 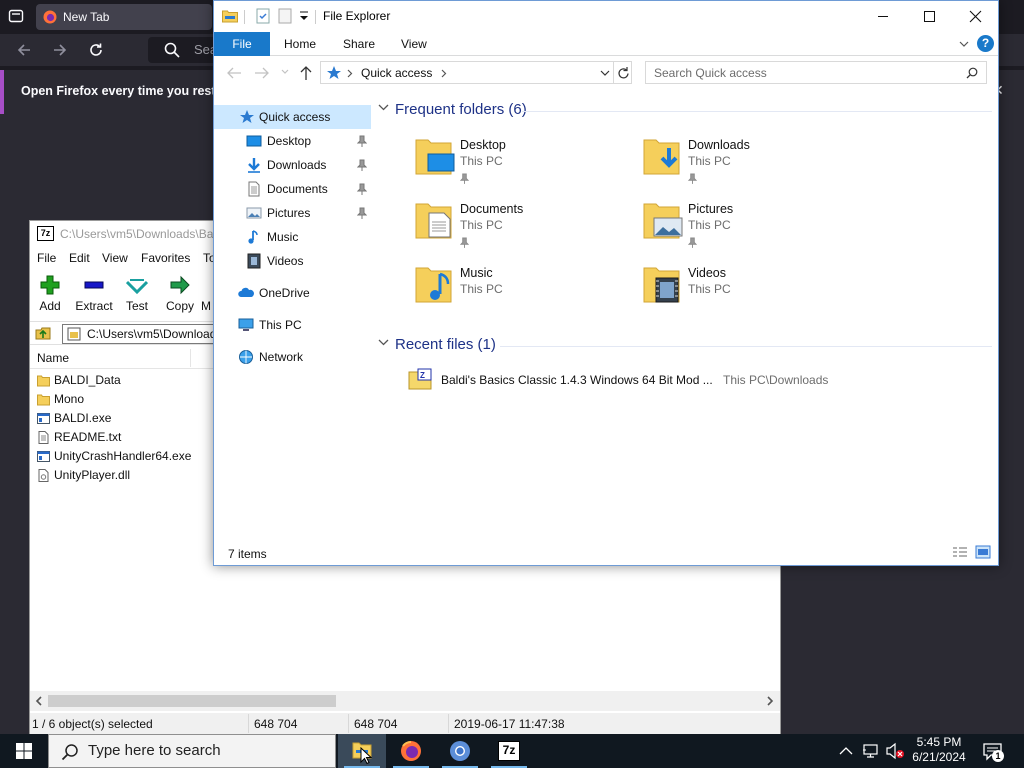 What do you see at coordinates (192, 751) in the screenshot?
I see `taskbar-search-box: Type here to search` at bounding box center [192, 751].